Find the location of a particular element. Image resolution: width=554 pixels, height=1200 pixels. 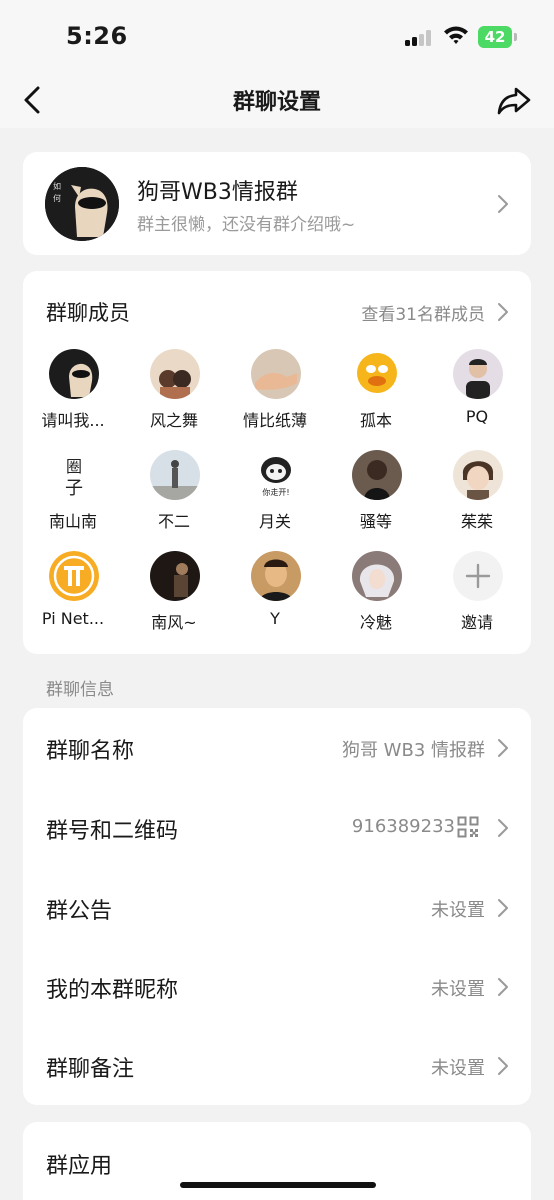

member-name: 孤本 is located at coordinates (375, 420).